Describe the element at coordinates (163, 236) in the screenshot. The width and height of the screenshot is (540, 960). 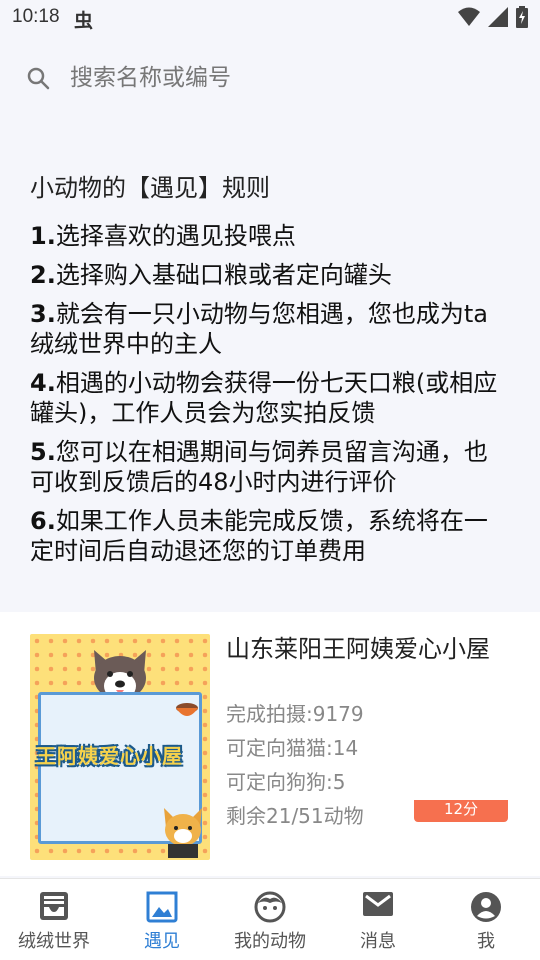
I see `rule-item: 1.选择喜欢的遇见投喂点` at that location.